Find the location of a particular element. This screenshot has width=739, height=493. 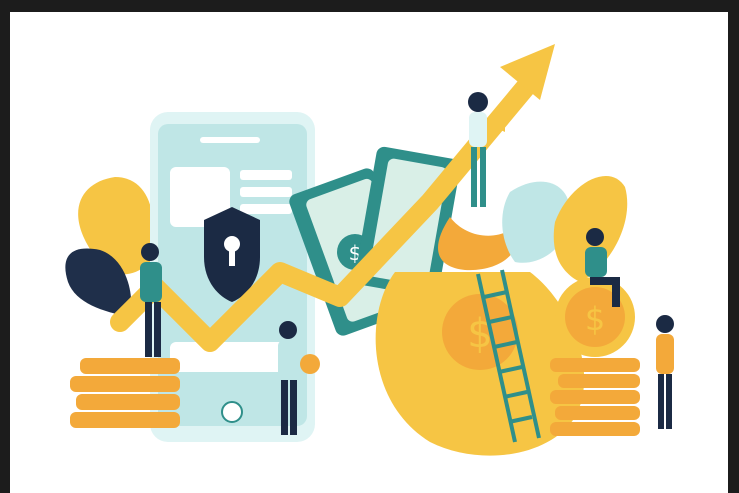

right-leaves is located at coordinates (565, 228).